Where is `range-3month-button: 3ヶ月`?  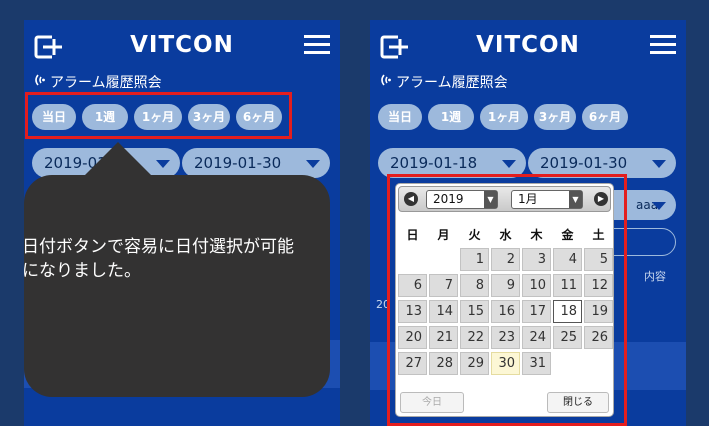 range-3month-button: 3ヶ月 is located at coordinates (555, 117).